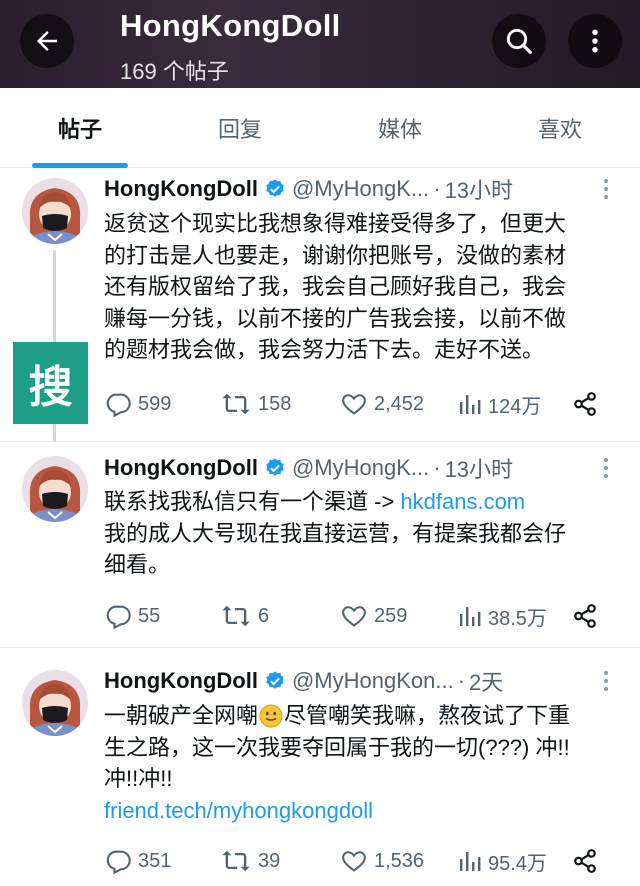 The height and width of the screenshot is (886, 640). Describe the element at coordinates (181, 715) in the screenshot. I see `post-text-segment: 一朝破产全网嘲` at that location.